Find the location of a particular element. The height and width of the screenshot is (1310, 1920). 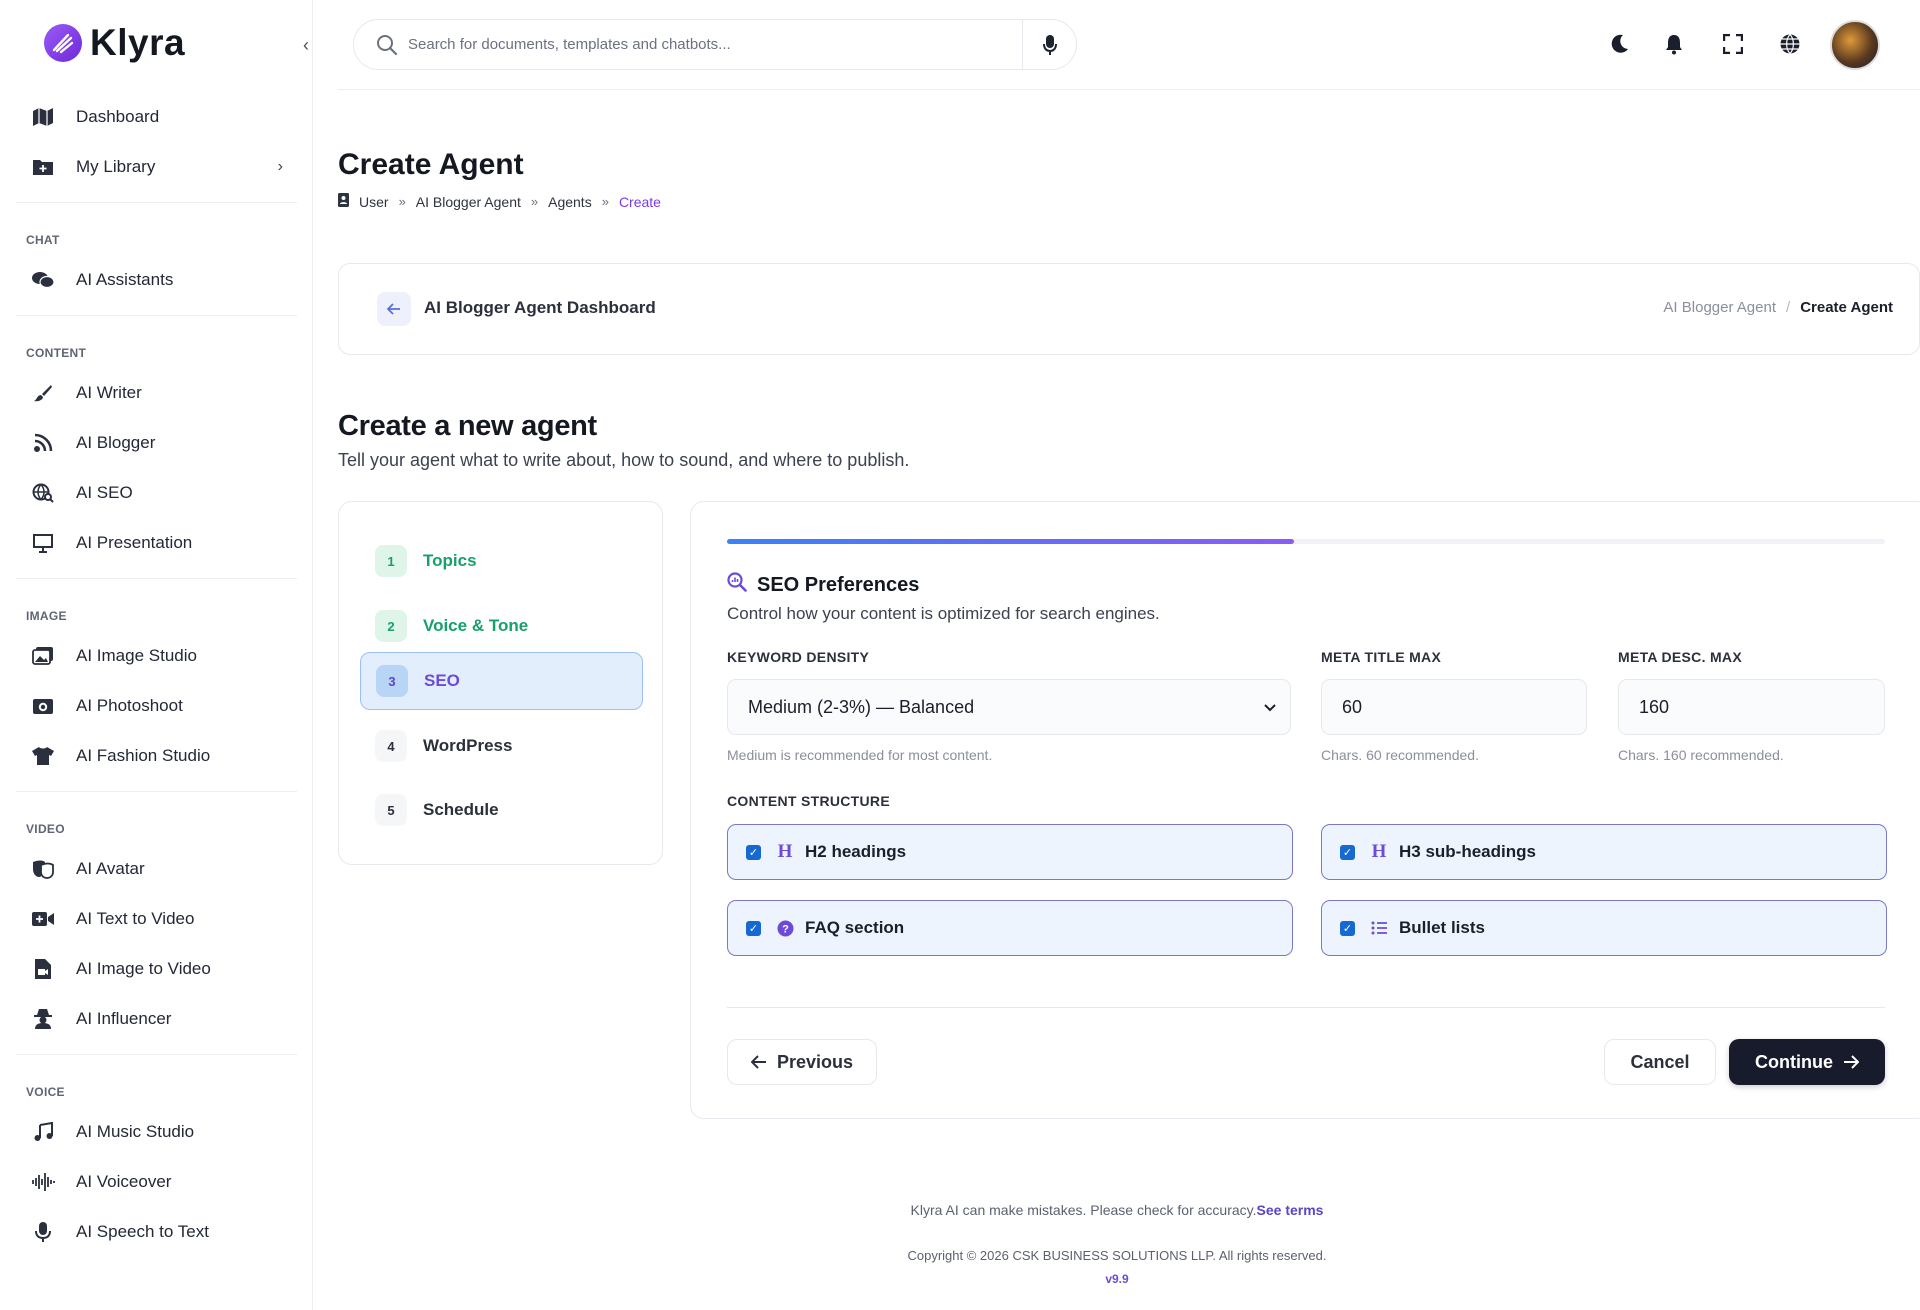

sidebar-item-ai-blogger: AI Blogger is located at coordinates (156, 443).